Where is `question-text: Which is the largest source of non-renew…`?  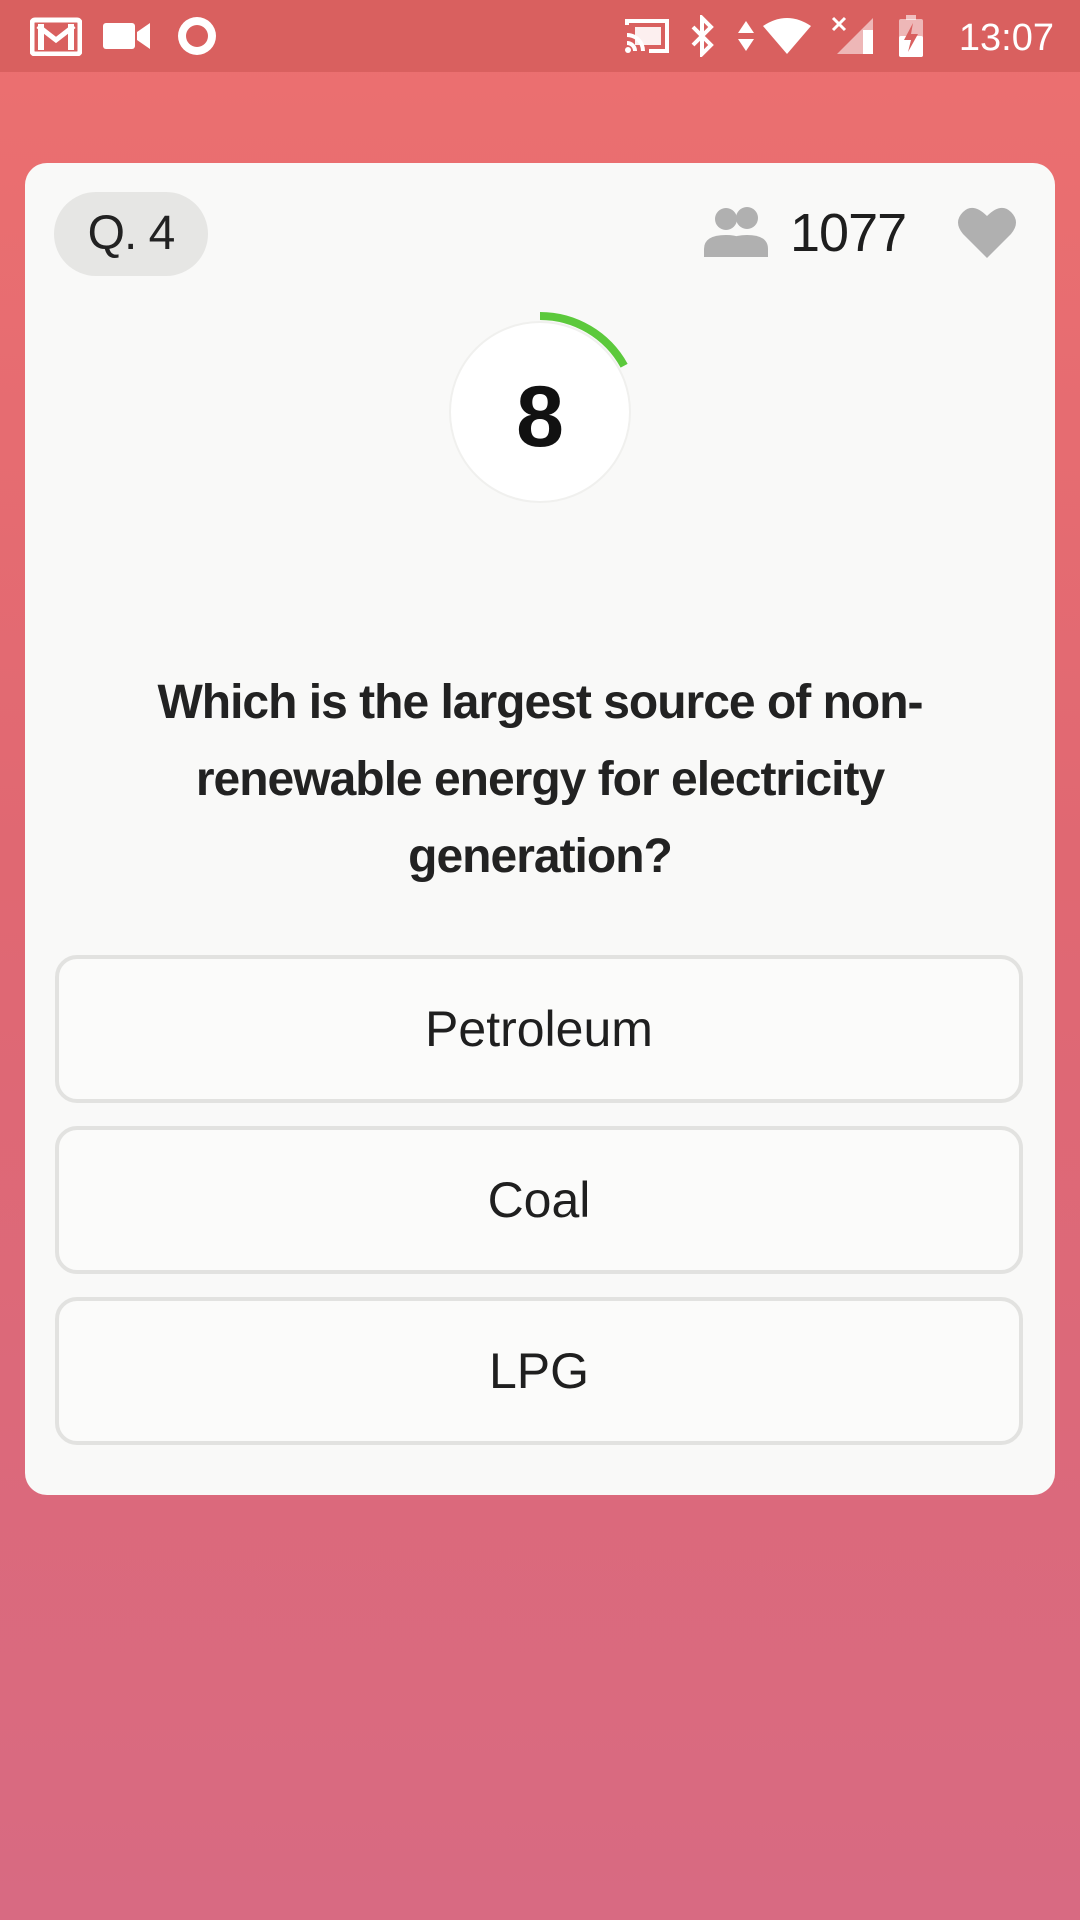
question-text: Which is the largest source of non-renew… is located at coordinates (540, 779).